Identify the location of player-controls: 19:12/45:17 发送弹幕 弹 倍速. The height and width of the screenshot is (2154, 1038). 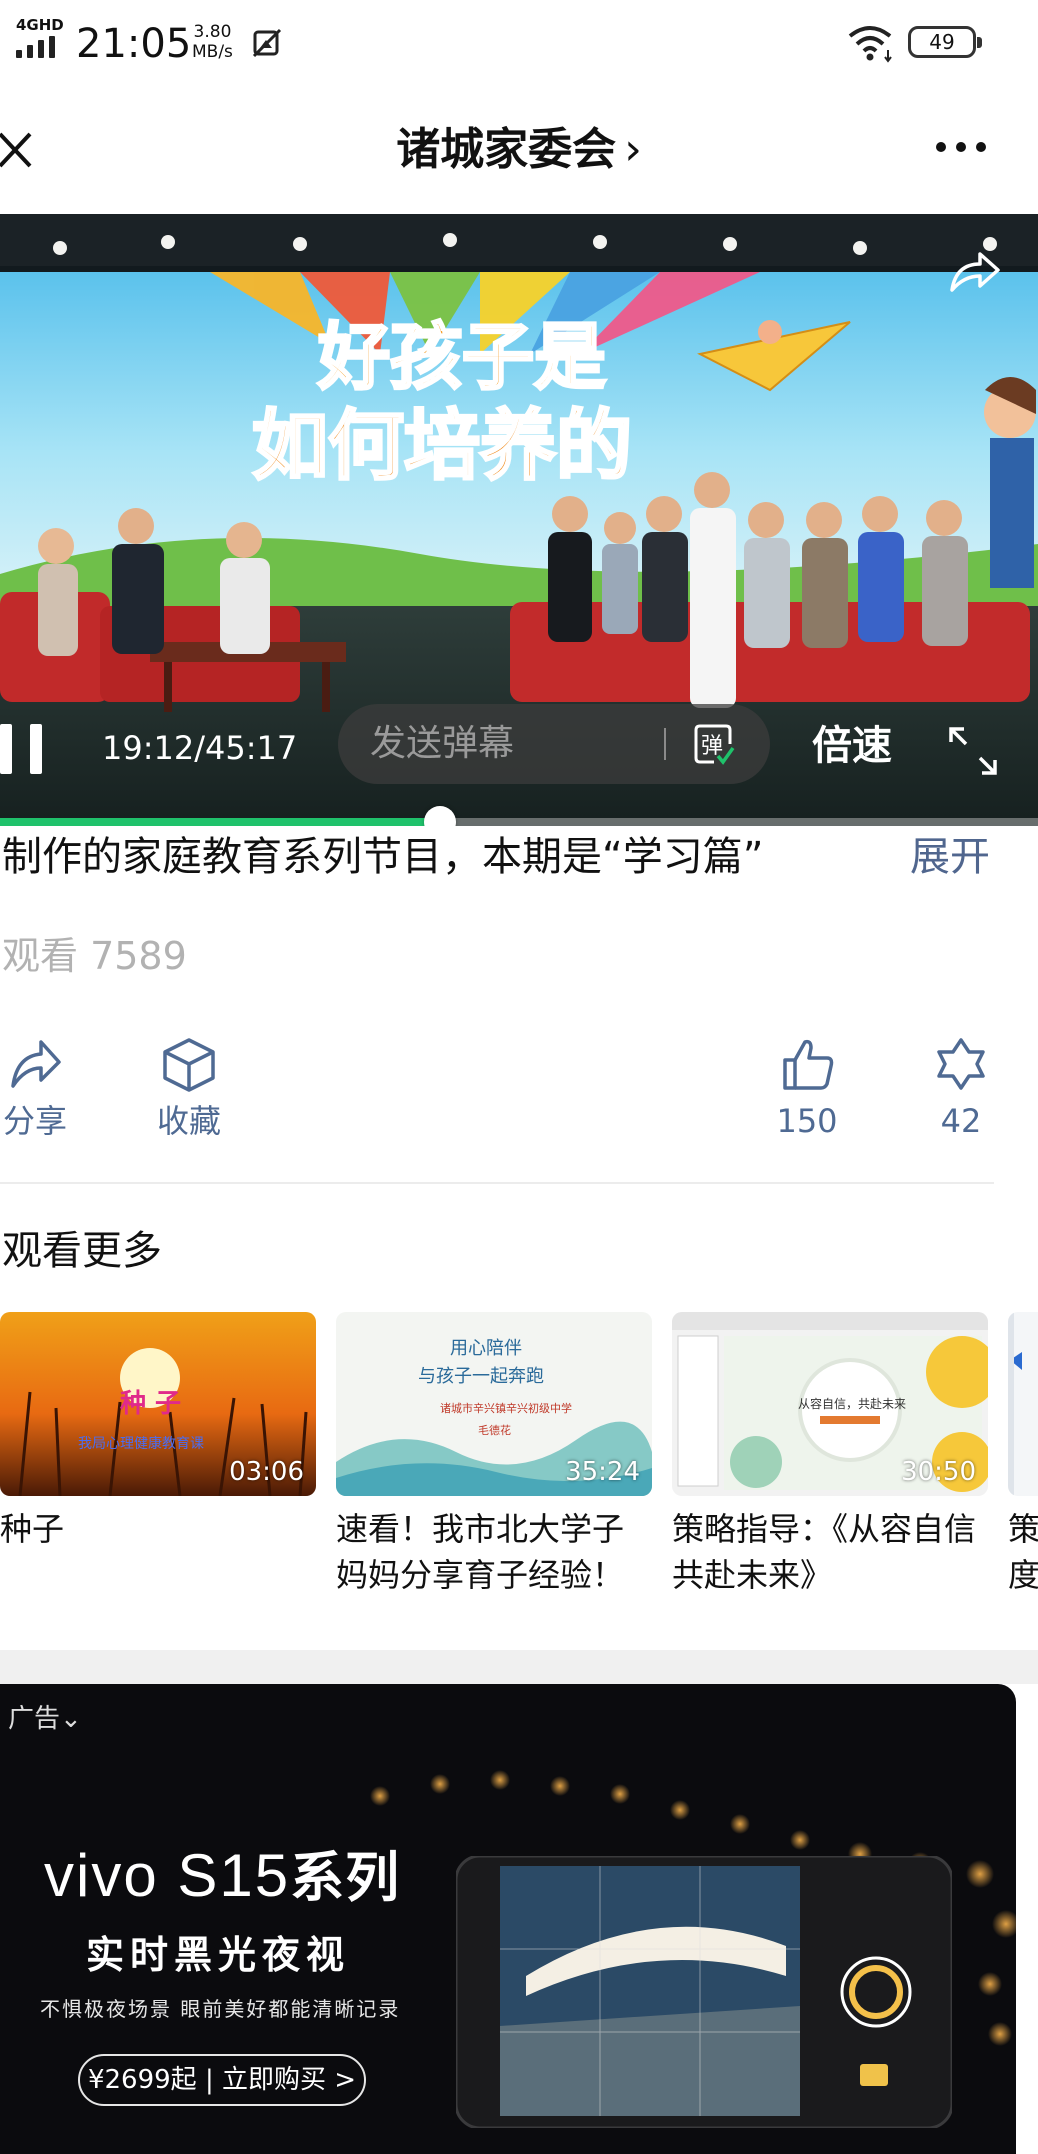
(519, 744).